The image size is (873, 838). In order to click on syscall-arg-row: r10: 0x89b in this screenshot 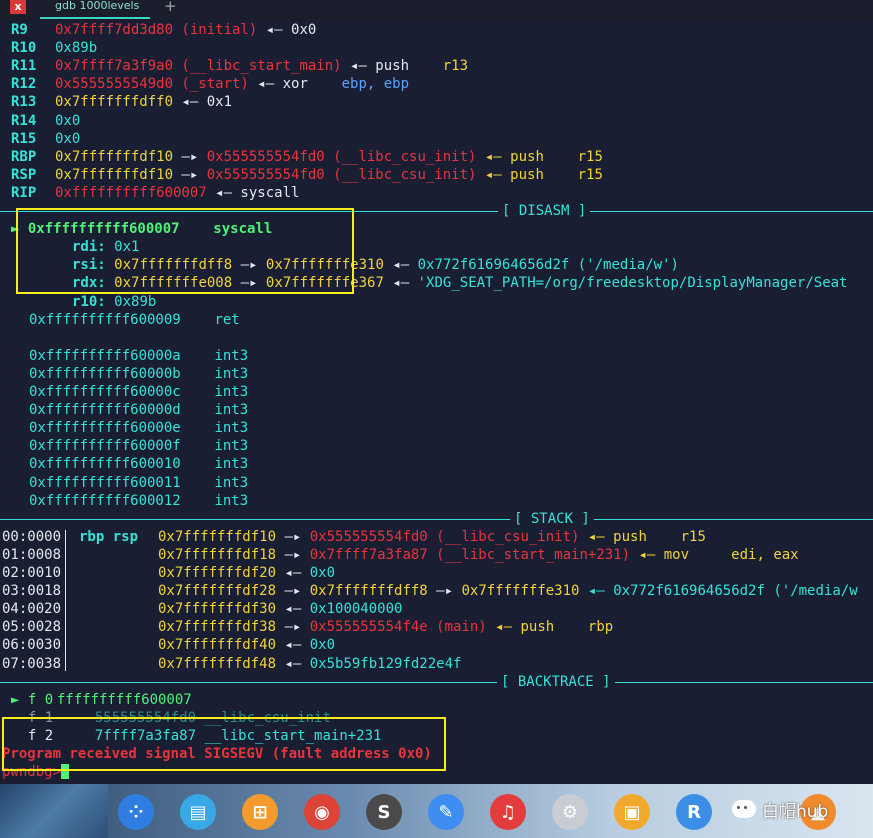, I will do `click(114, 302)`.